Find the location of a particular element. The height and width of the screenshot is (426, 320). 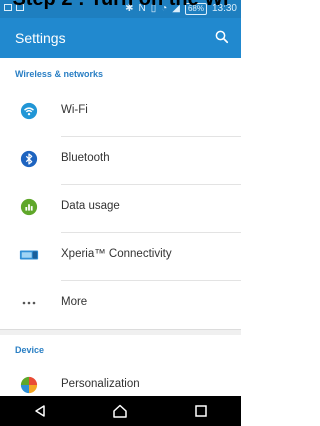

settings-item-bluetooth: Bluetooth is located at coordinates (120, 161).